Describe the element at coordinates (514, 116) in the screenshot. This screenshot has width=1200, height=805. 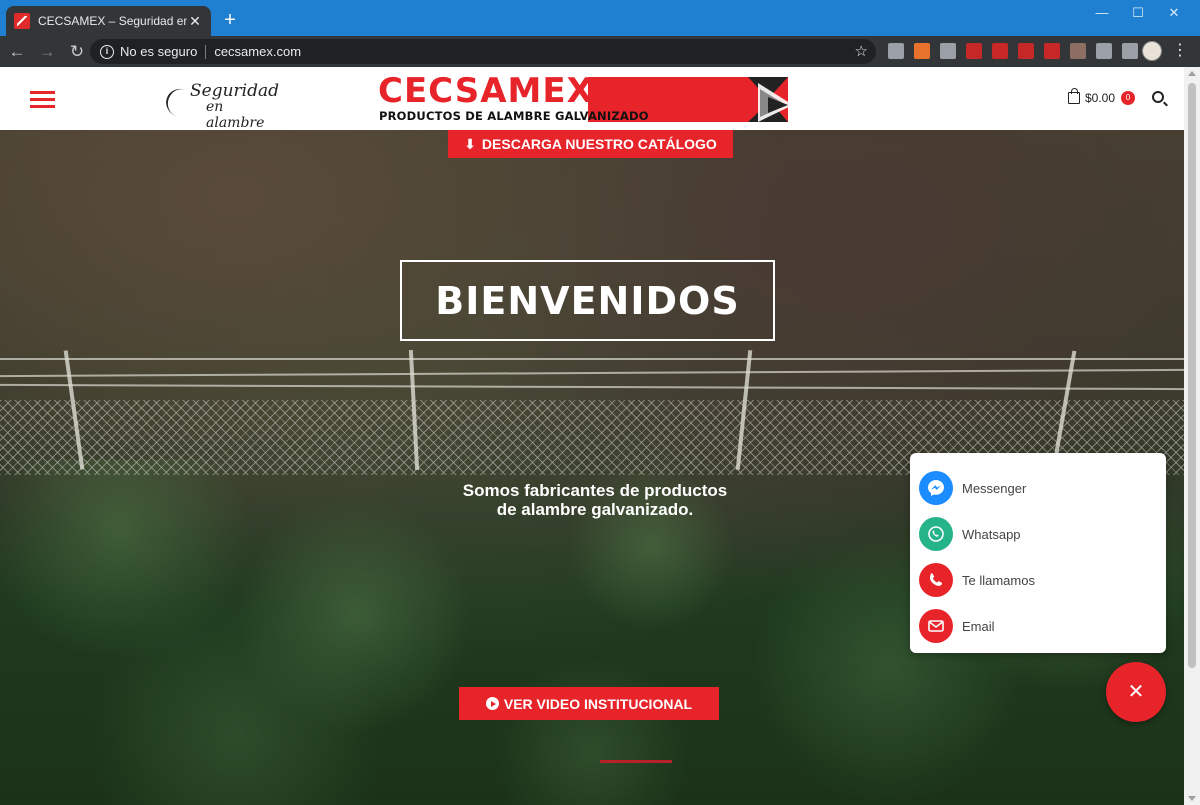
I see `logo-subtext: PRODUCTOS DE ALAMBRE GALVANIZADO` at that location.